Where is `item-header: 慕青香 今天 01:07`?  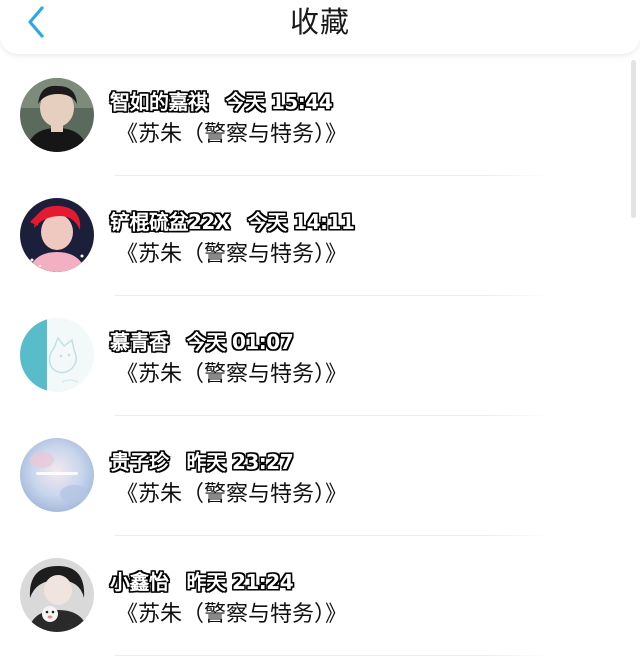
item-header: 慕青香 今天 01:07 is located at coordinates (202, 340).